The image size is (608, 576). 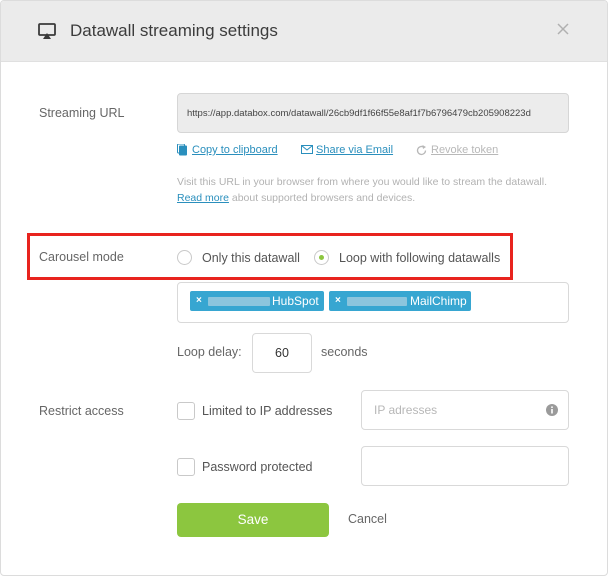 What do you see at coordinates (182, 150) in the screenshot?
I see `clipboard-icon` at bounding box center [182, 150].